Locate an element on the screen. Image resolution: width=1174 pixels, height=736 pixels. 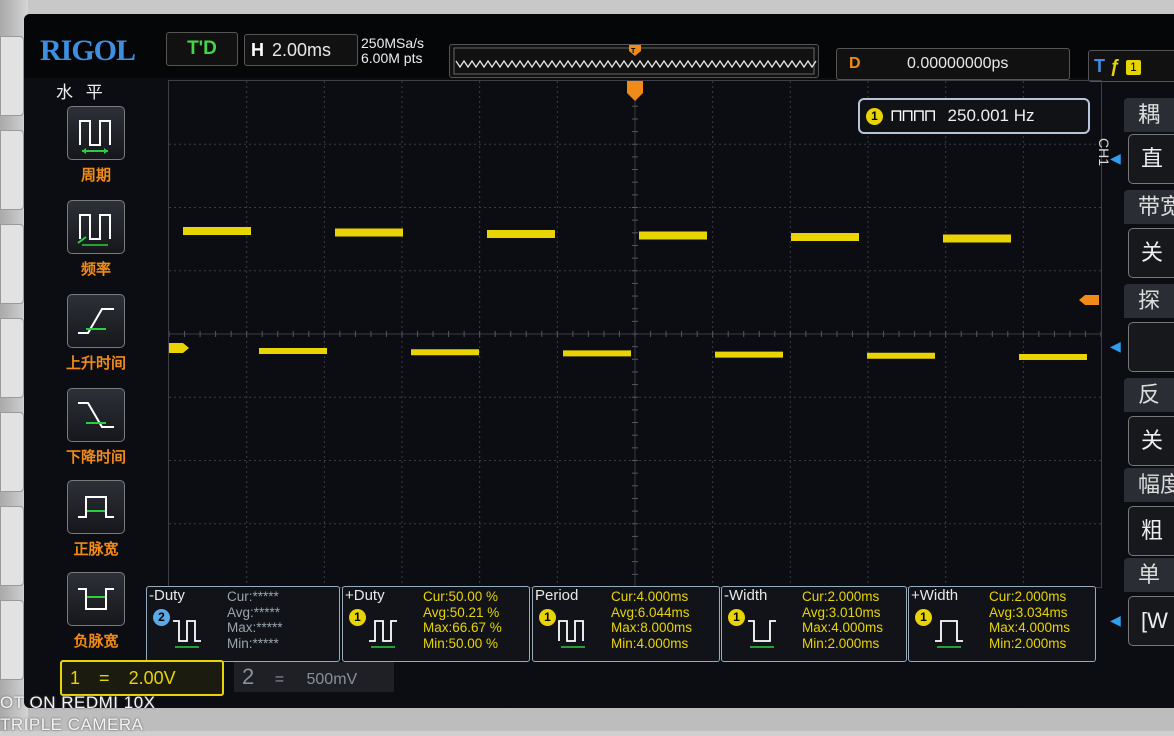
frequency-counter: 1 ⊓⊓⊓⊓ 250.001 Hz is located at coordinates (974, 116).